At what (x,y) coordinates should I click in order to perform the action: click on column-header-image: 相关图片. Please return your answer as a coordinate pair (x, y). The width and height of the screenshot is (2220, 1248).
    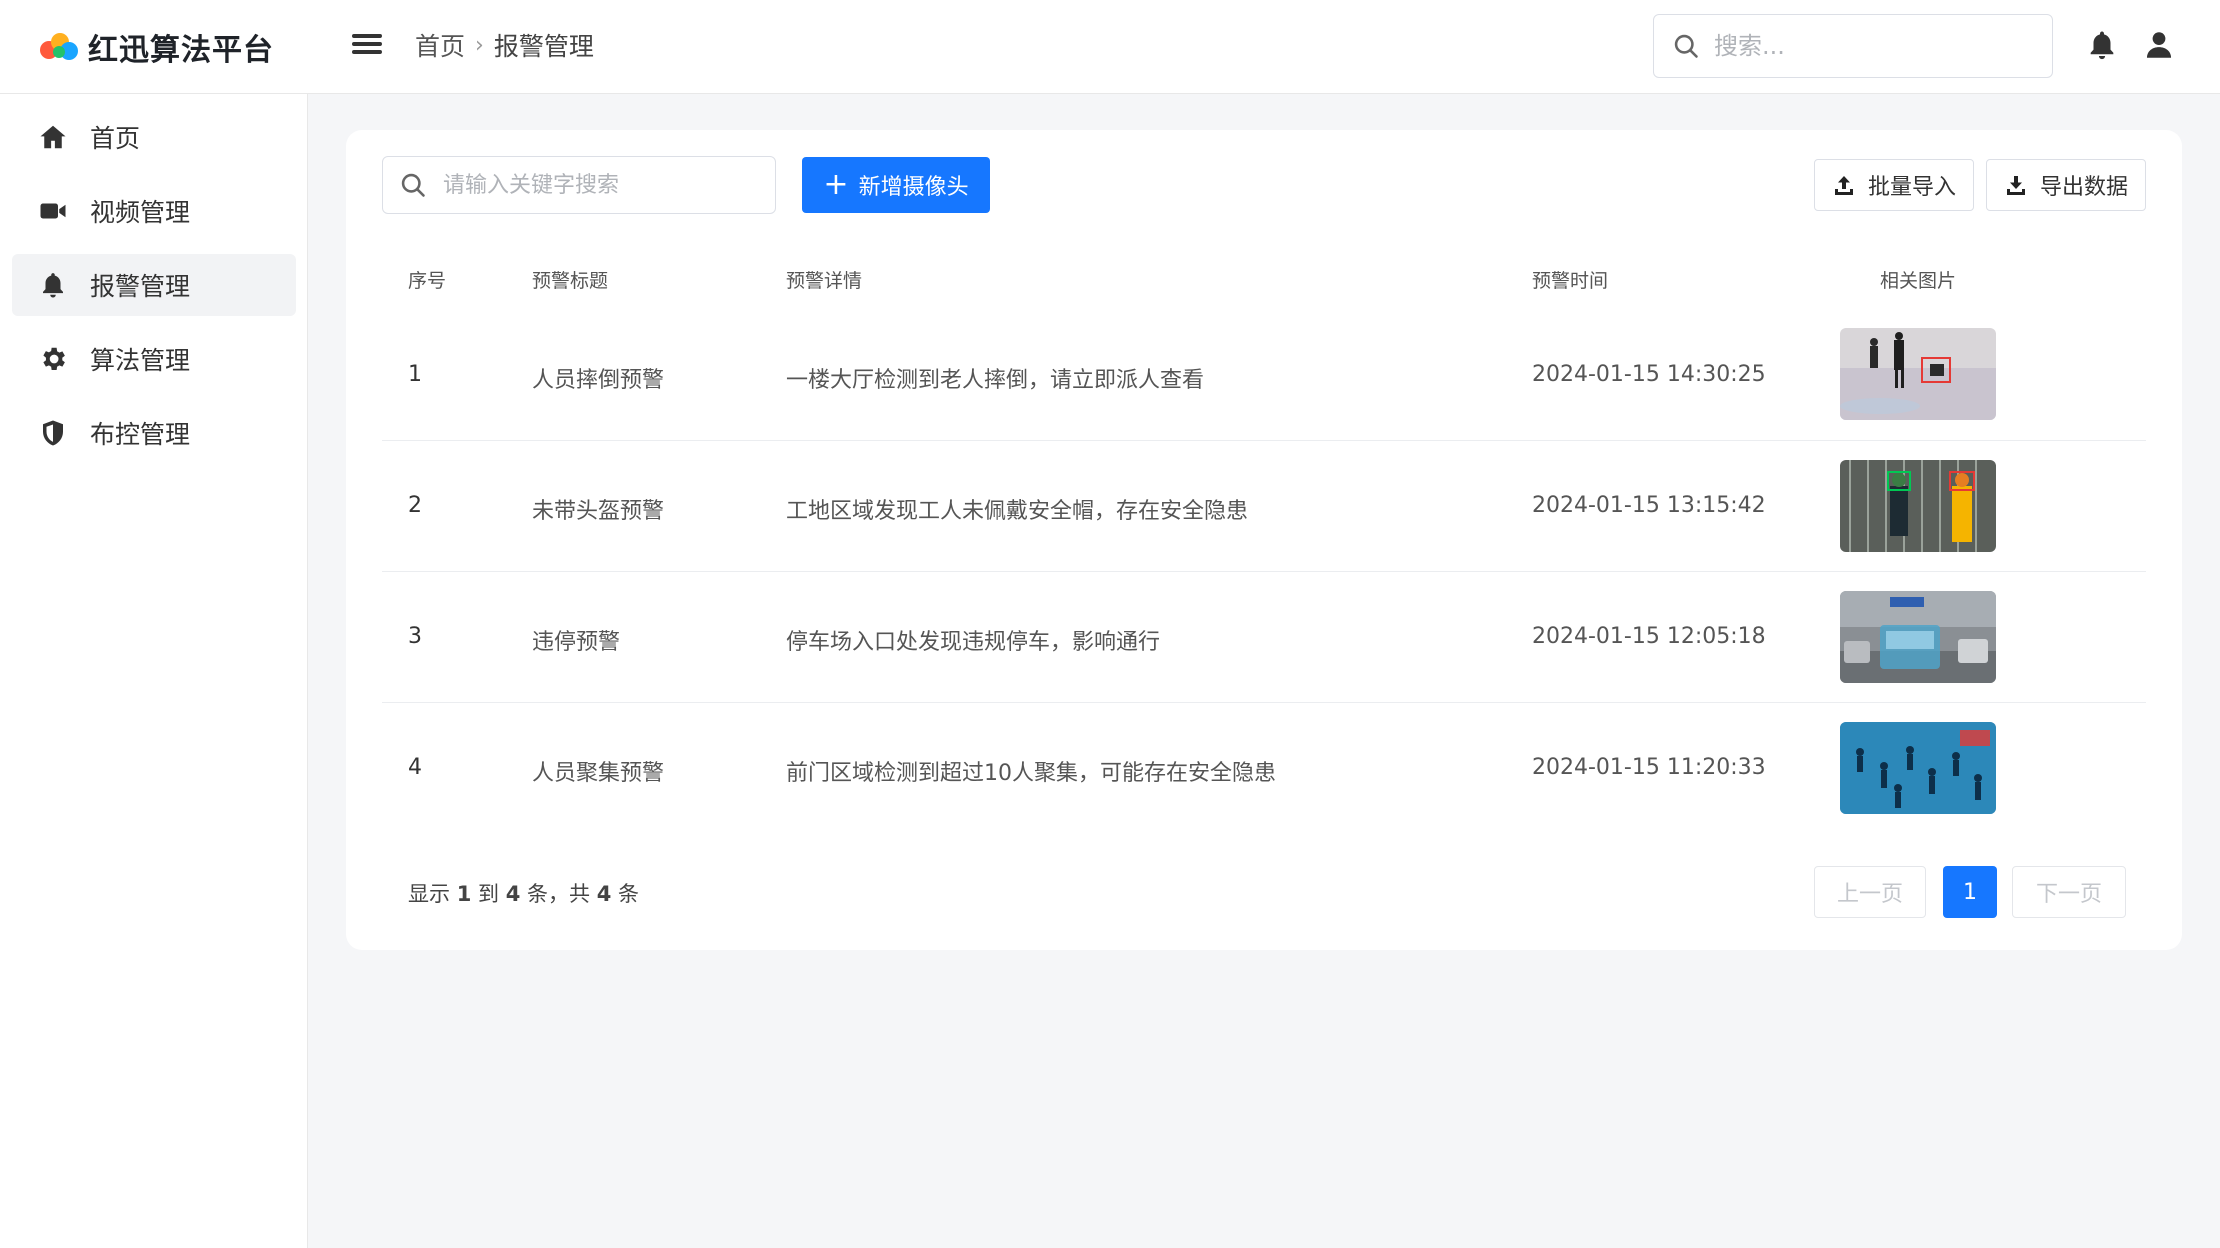
    Looking at the image, I should click on (1918, 281).